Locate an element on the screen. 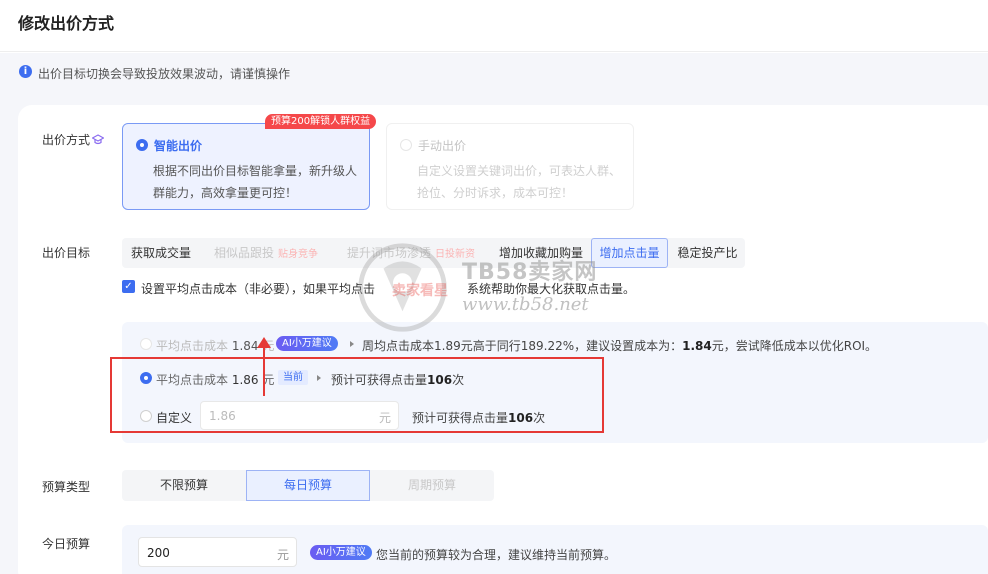 The width and height of the screenshot is (988, 574). watermark-url: www.tb58.net is located at coordinates (525, 304).